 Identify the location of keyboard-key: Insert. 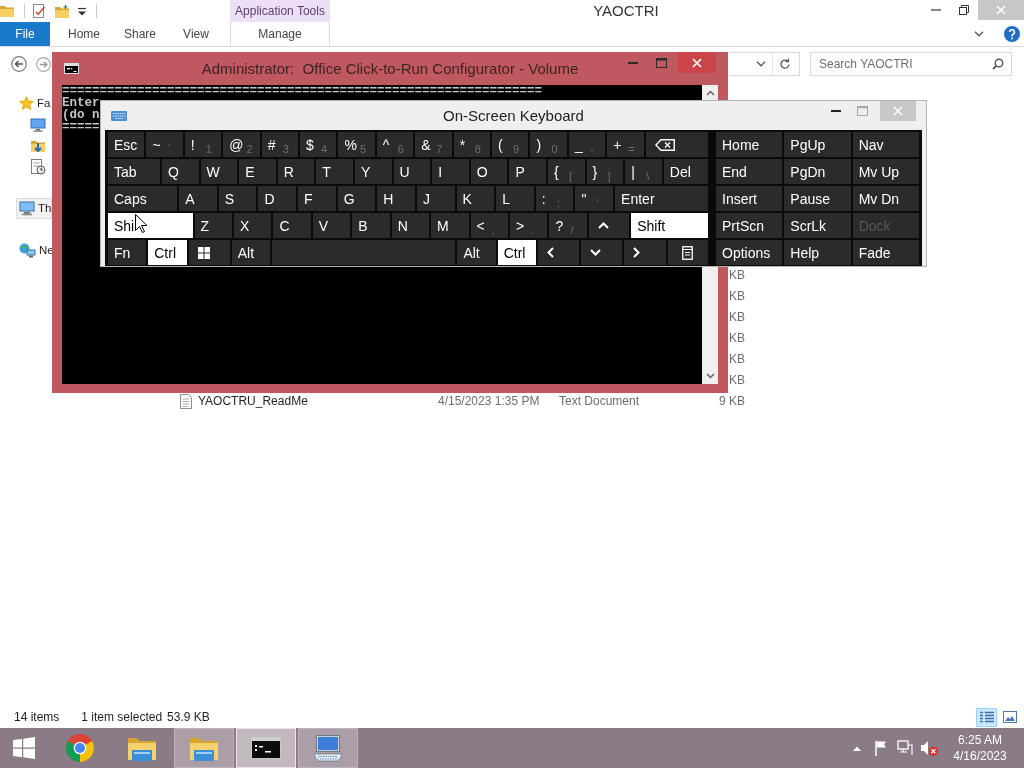
(749, 198).